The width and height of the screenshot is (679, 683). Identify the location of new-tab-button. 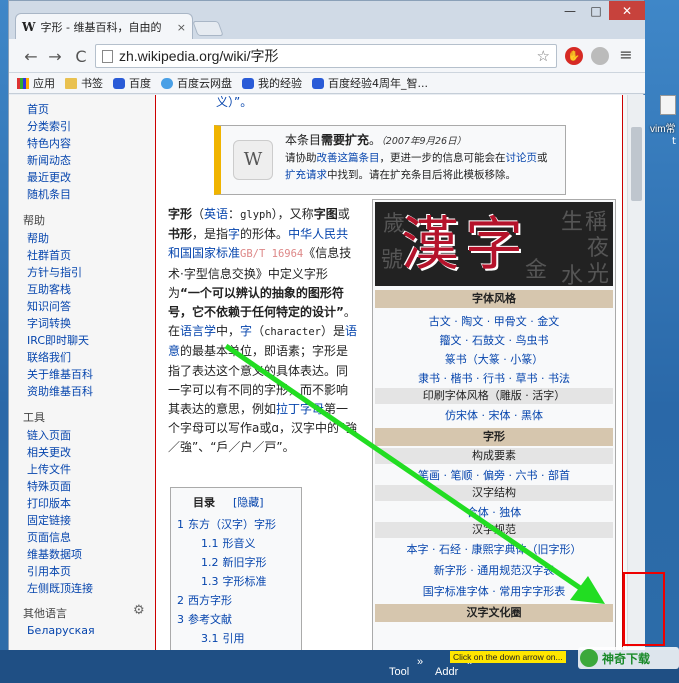
(208, 28).